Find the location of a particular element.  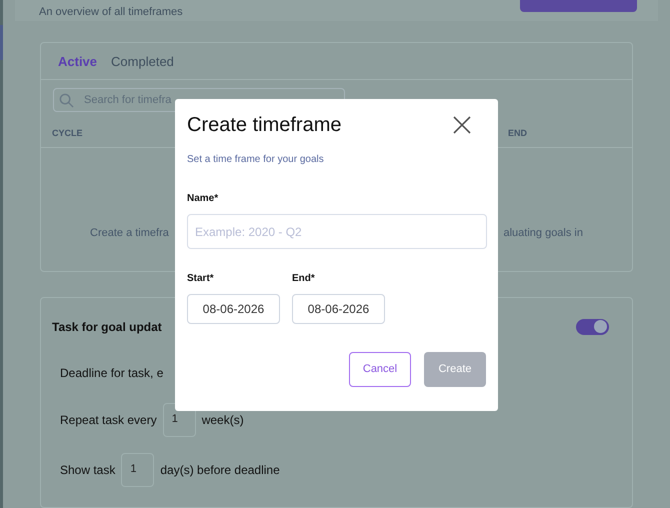

column-header: CYCLE is located at coordinates (68, 133).